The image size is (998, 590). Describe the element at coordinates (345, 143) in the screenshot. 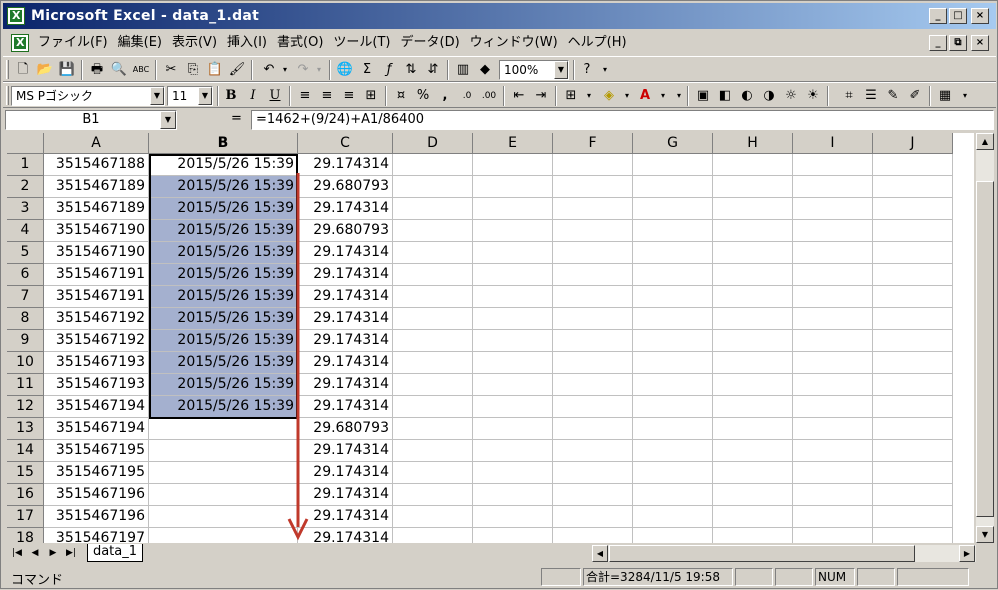

I see `column-header-c: C` at that location.